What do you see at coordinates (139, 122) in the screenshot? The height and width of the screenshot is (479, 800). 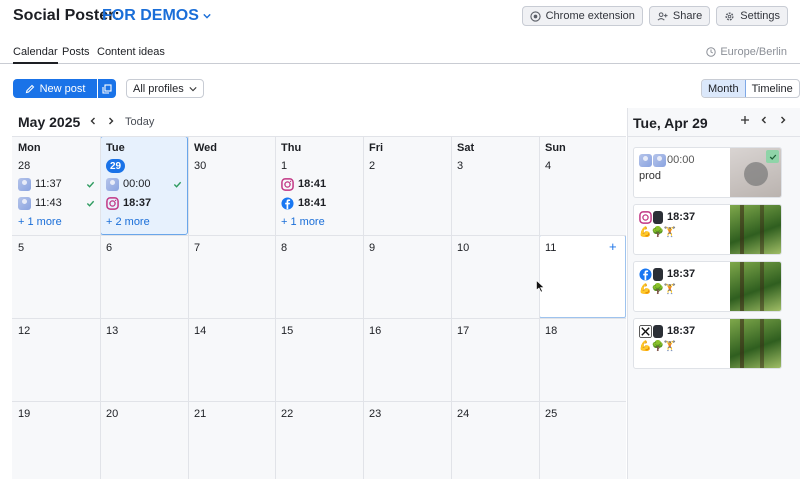 I see `today-button: Today` at bounding box center [139, 122].